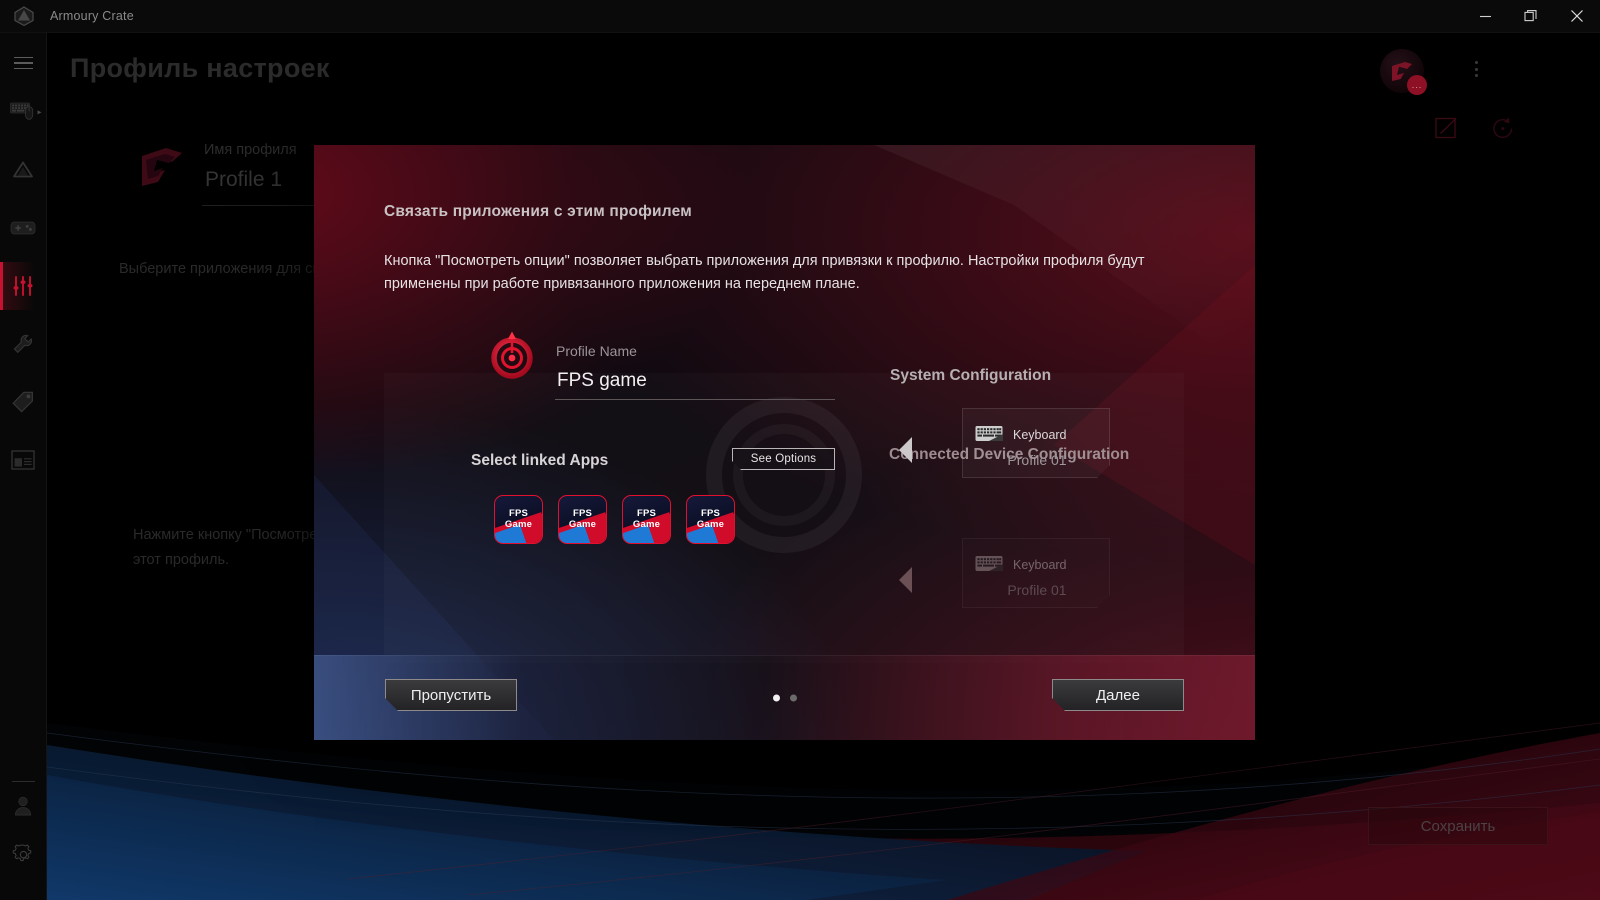 The width and height of the screenshot is (1600, 900). I want to click on window-controls, so click(1531, 16).